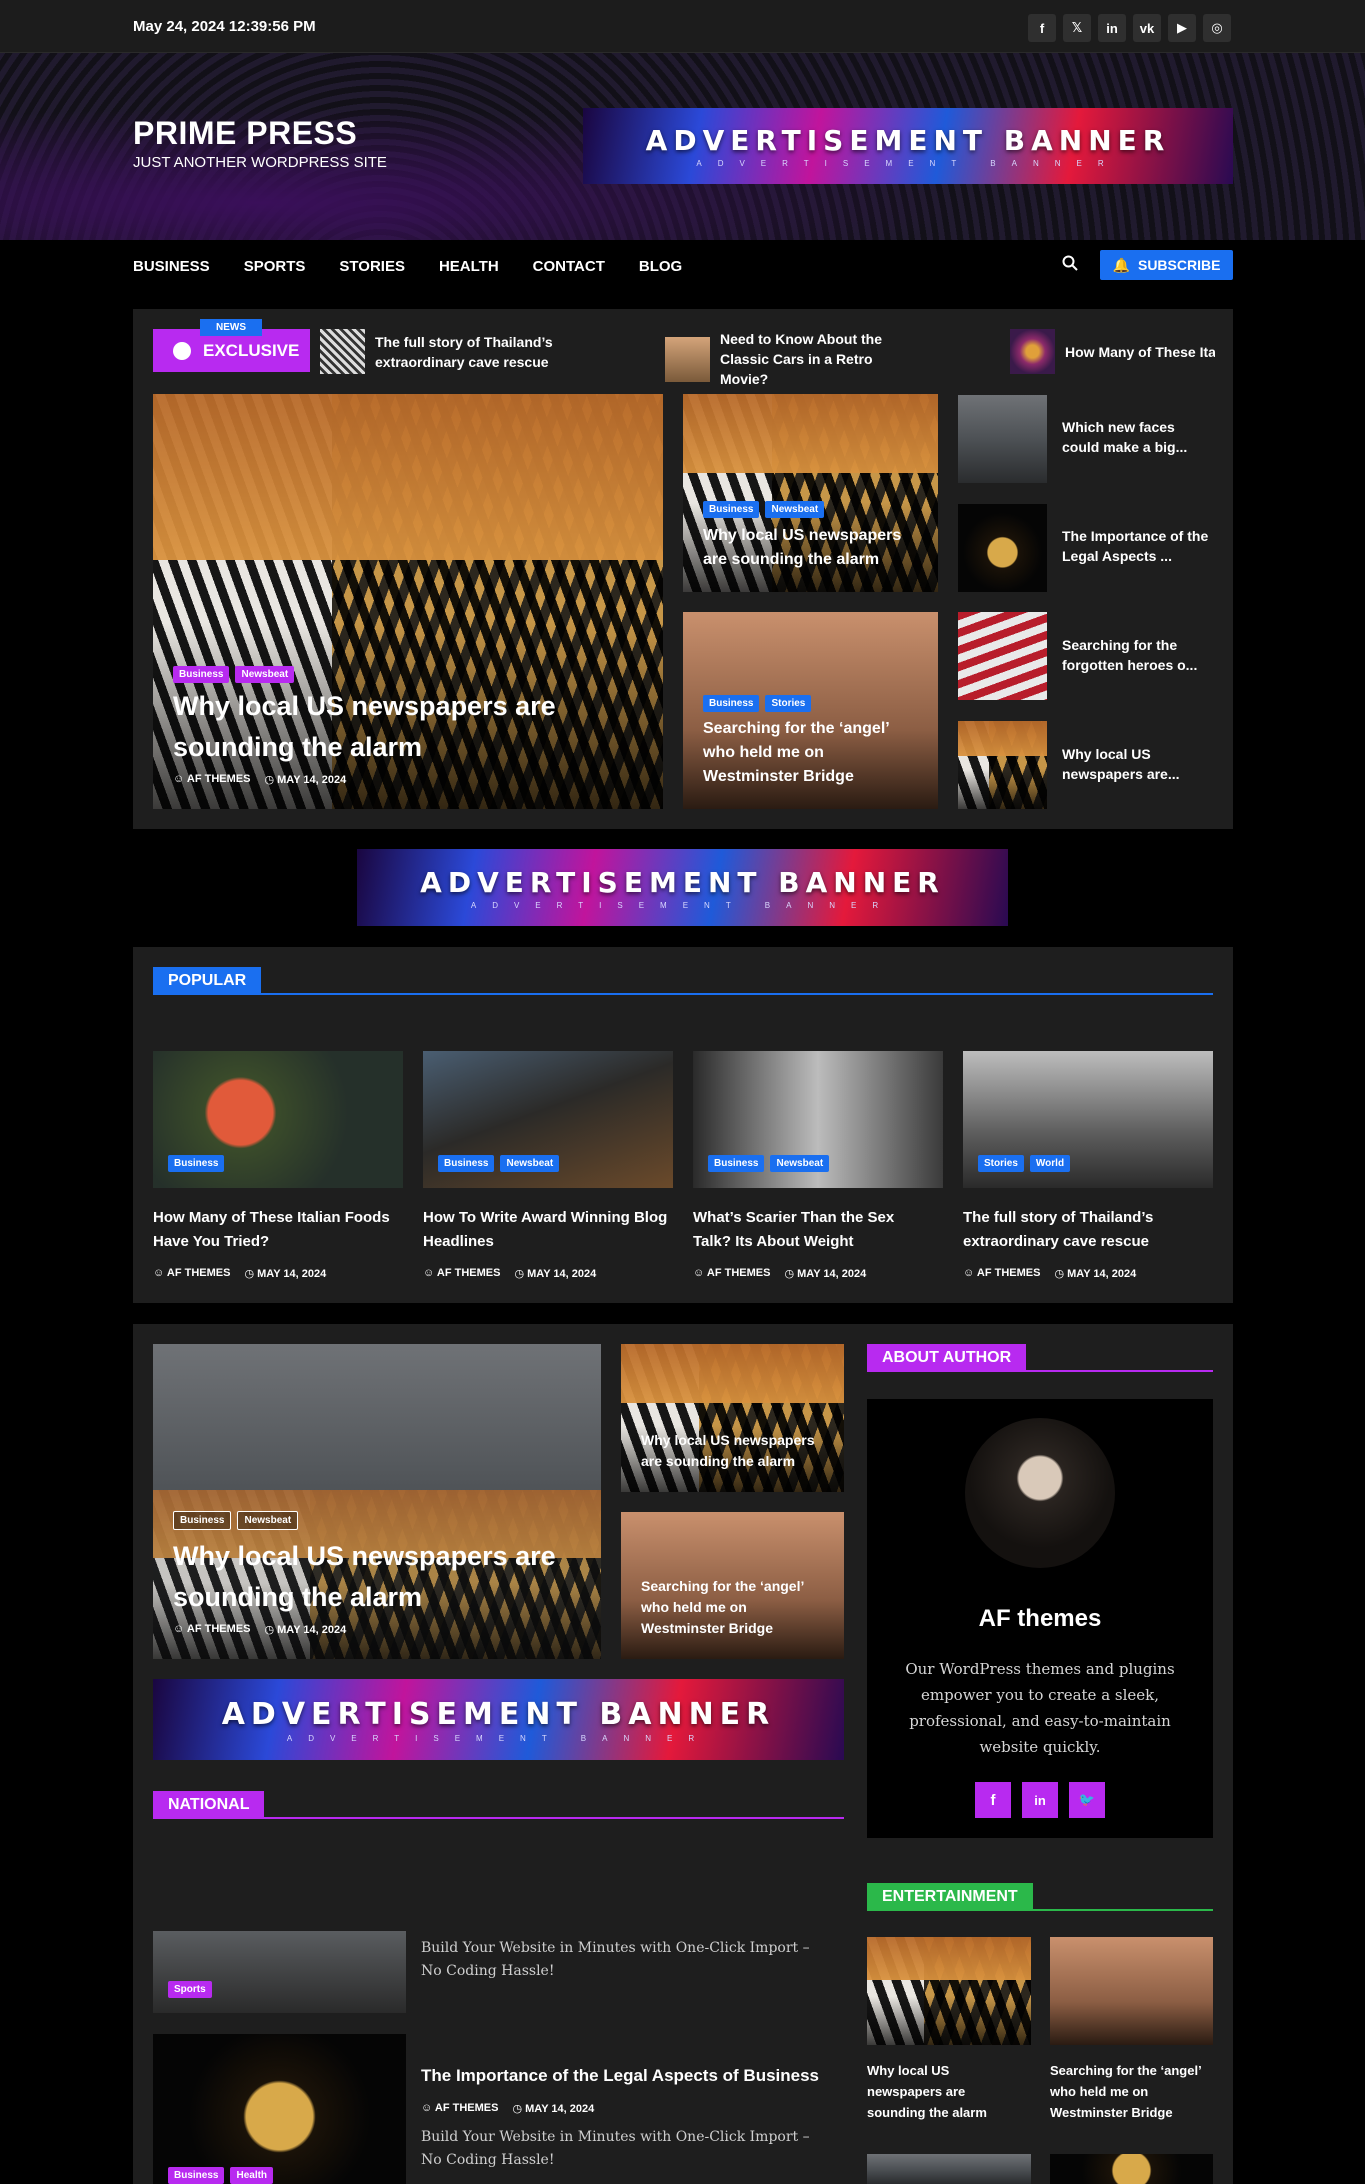 The image size is (1365, 2184). What do you see at coordinates (275, 266) in the screenshot?
I see `nav-item-sports: SPORTS` at bounding box center [275, 266].